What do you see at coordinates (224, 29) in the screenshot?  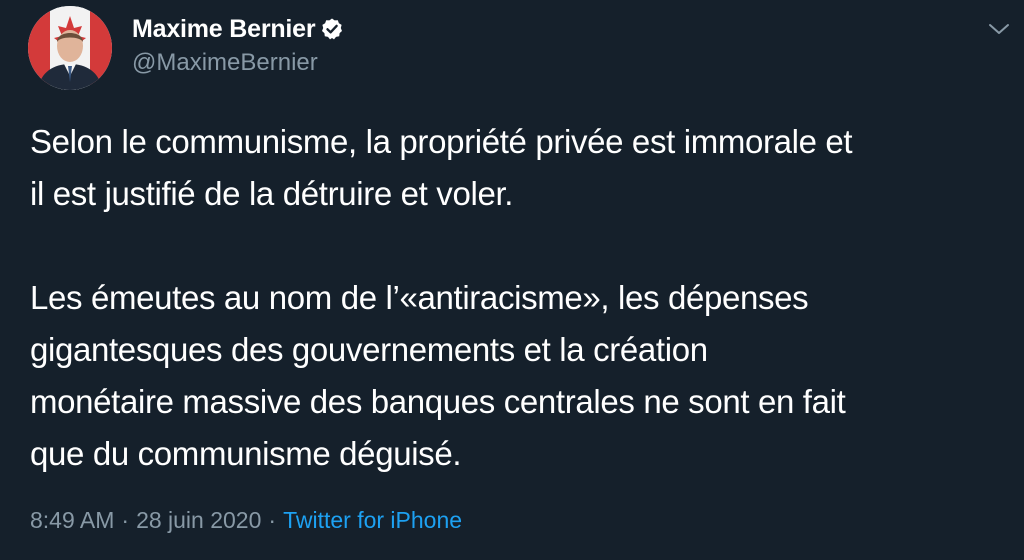 I see `author-display-name: Maxime Bernier` at bounding box center [224, 29].